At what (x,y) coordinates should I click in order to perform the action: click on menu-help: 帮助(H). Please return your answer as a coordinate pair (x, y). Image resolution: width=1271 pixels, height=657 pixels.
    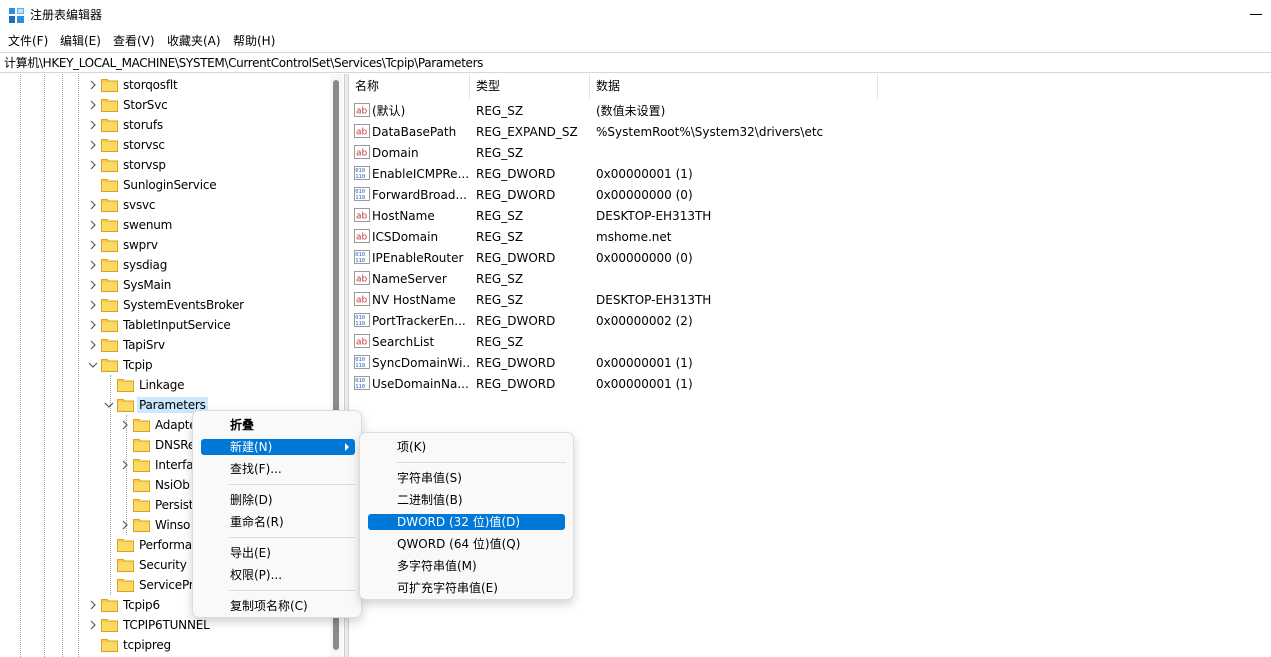
    Looking at the image, I should click on (254, 41).